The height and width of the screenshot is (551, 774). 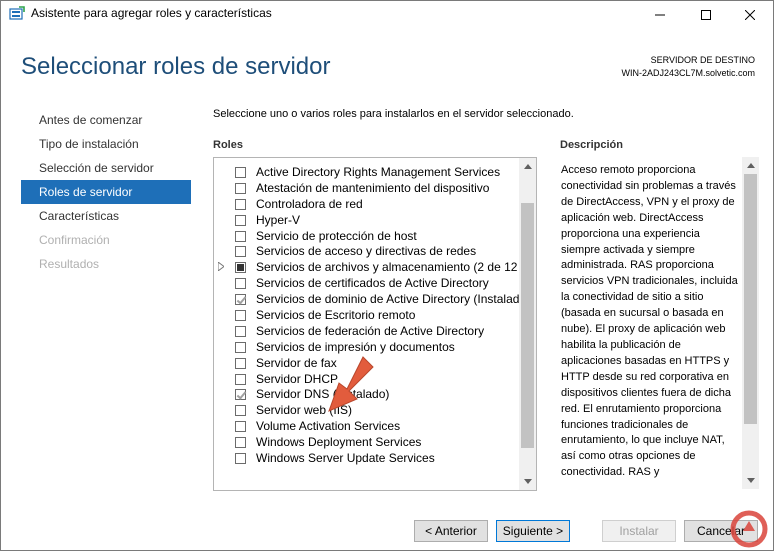 I want to click on description-scrollbar, so click(x=750, y=323).